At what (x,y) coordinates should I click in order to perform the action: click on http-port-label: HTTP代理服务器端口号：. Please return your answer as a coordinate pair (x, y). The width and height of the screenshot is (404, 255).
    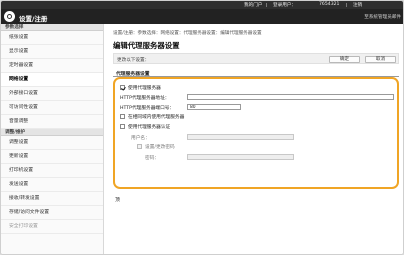
    Looking at the image, I should click on (147, 108).